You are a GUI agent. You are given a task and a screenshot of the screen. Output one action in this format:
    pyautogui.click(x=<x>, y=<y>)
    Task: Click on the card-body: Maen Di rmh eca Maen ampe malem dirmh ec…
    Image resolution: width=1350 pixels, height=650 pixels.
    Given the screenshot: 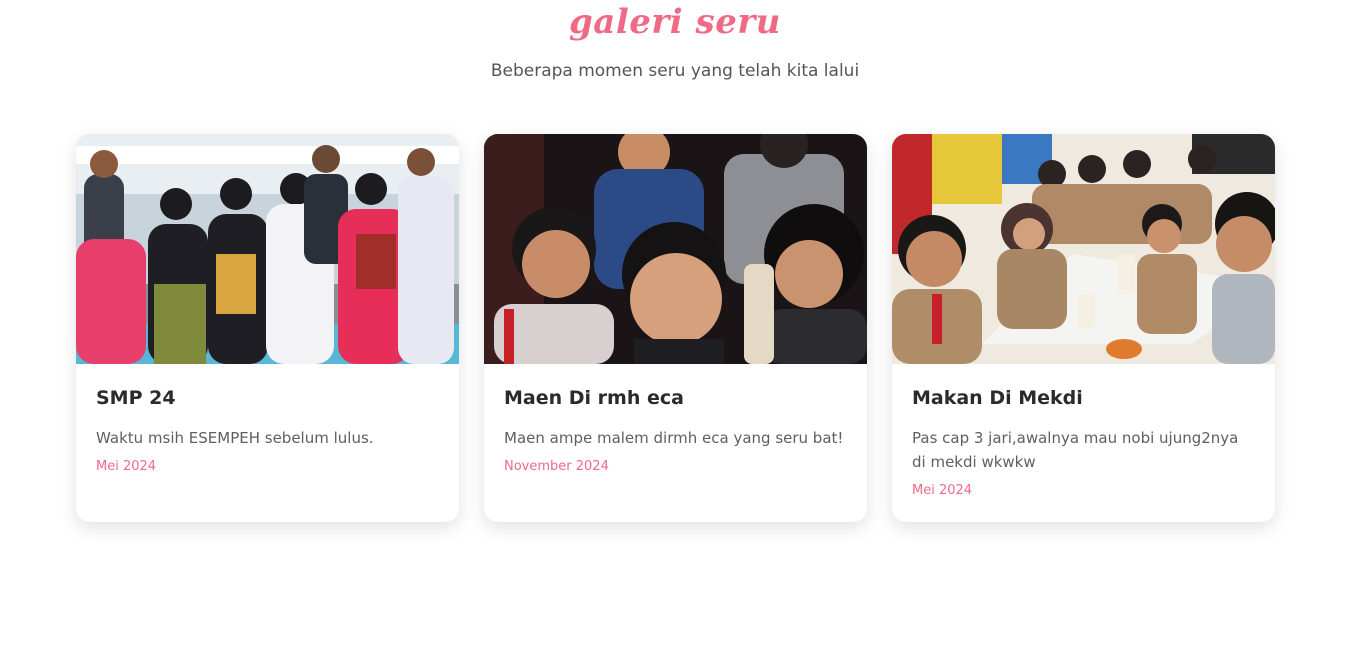 What is the action you would take?
    pyautogui.click(x=675, y=421)
    